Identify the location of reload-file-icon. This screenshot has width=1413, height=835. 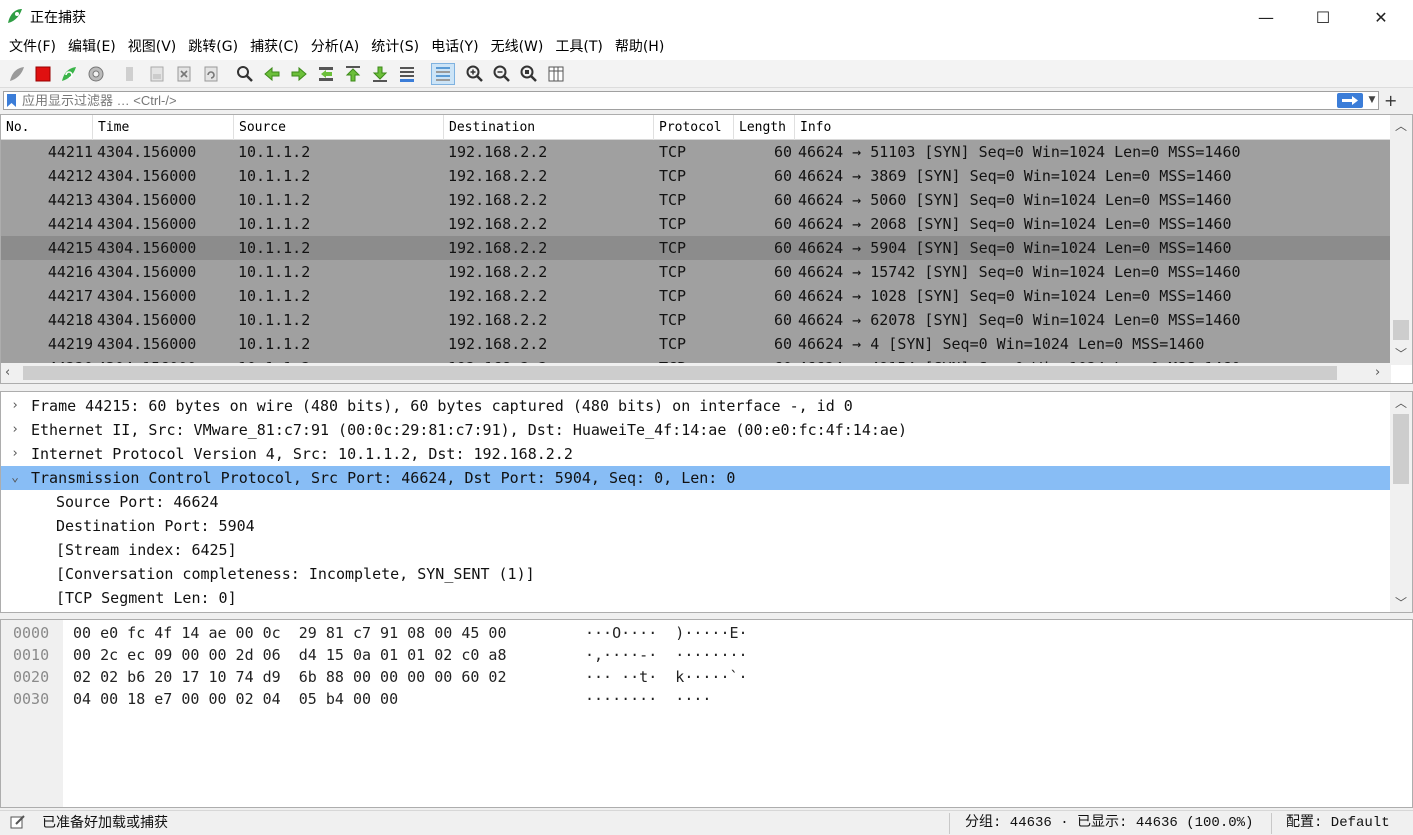
(211, 74).